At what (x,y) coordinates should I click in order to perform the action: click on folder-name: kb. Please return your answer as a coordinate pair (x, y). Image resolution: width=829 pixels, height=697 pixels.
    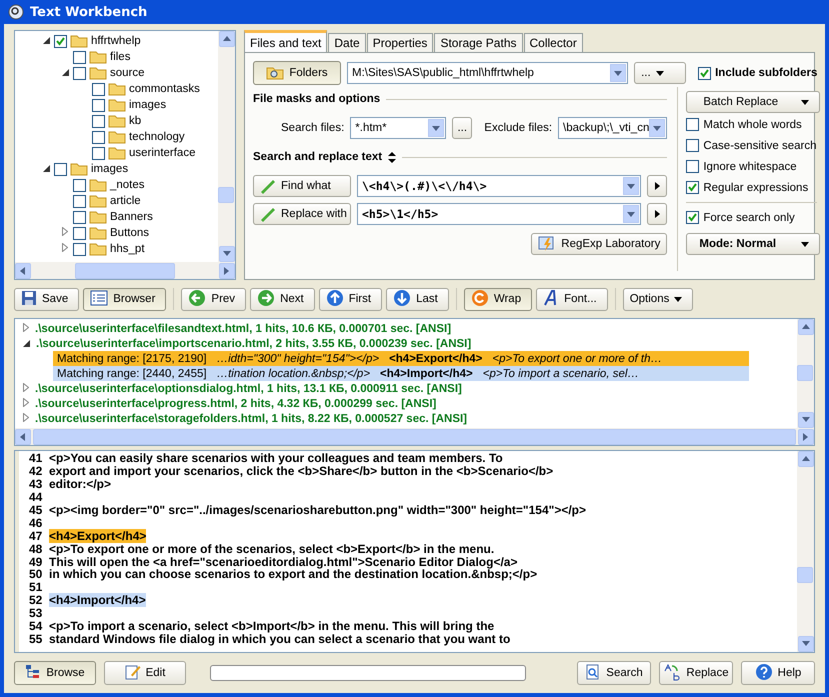
    Looking at the image, I should click on (135, 121).